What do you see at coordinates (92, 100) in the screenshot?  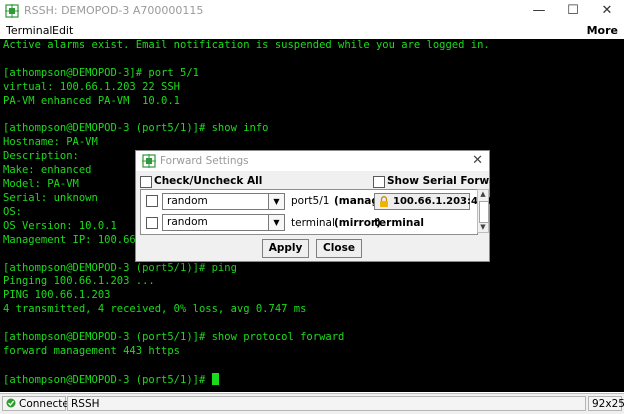 I see `terminal-line: PA-VM enhanced PA-VM 10.0.1` at bounding box center [92, 100].